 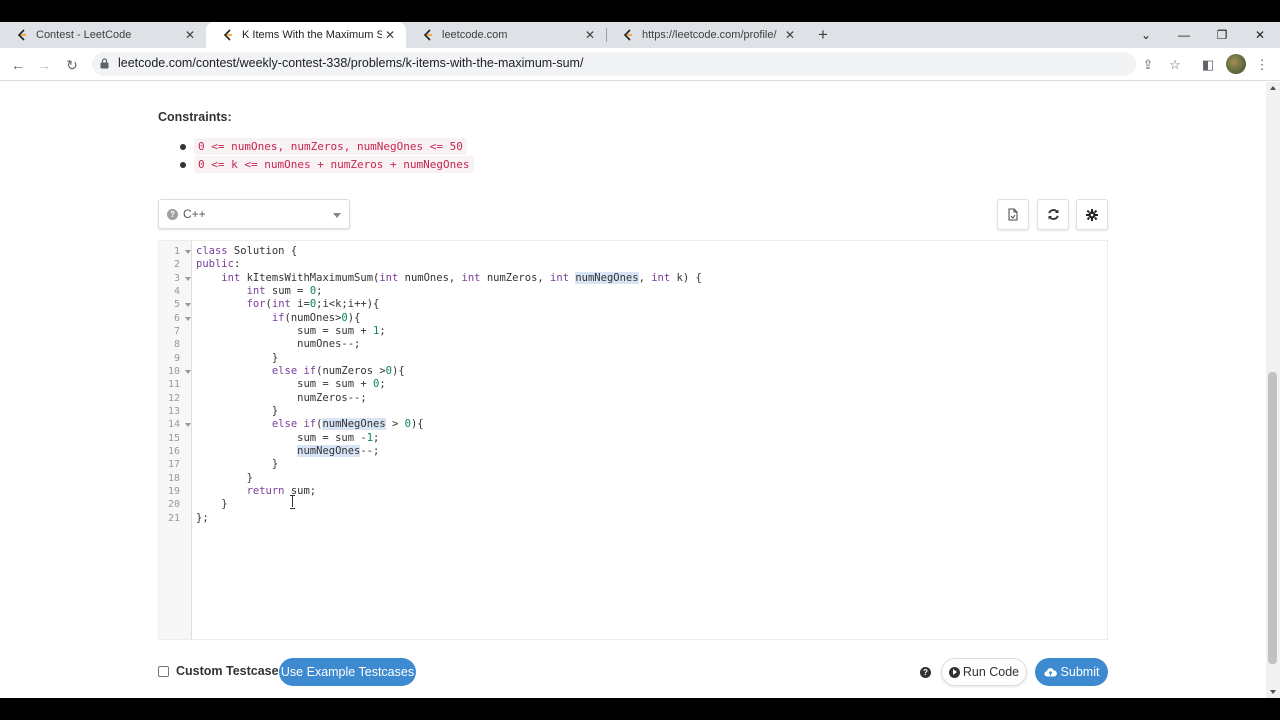 I want to click on tab-leetcode-home: leetcode.com ✕, so click(x=506, y=35).